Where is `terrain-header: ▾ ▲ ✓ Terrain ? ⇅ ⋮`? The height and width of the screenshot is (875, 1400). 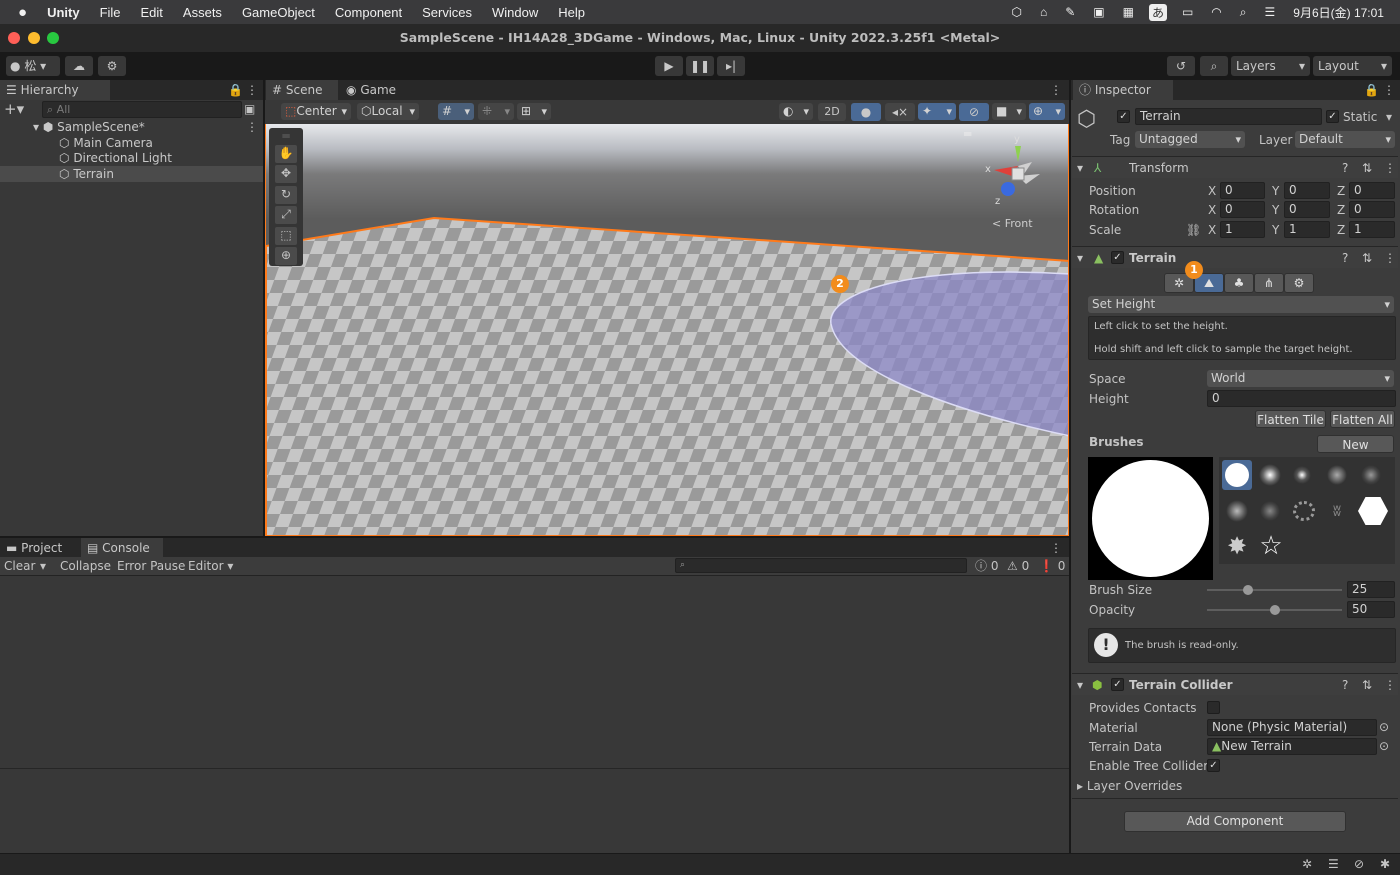 terrain-header: ▾ ▲ ✓ Terrain ? ⇅ ⋮ is located at coordinates (1235, 257).